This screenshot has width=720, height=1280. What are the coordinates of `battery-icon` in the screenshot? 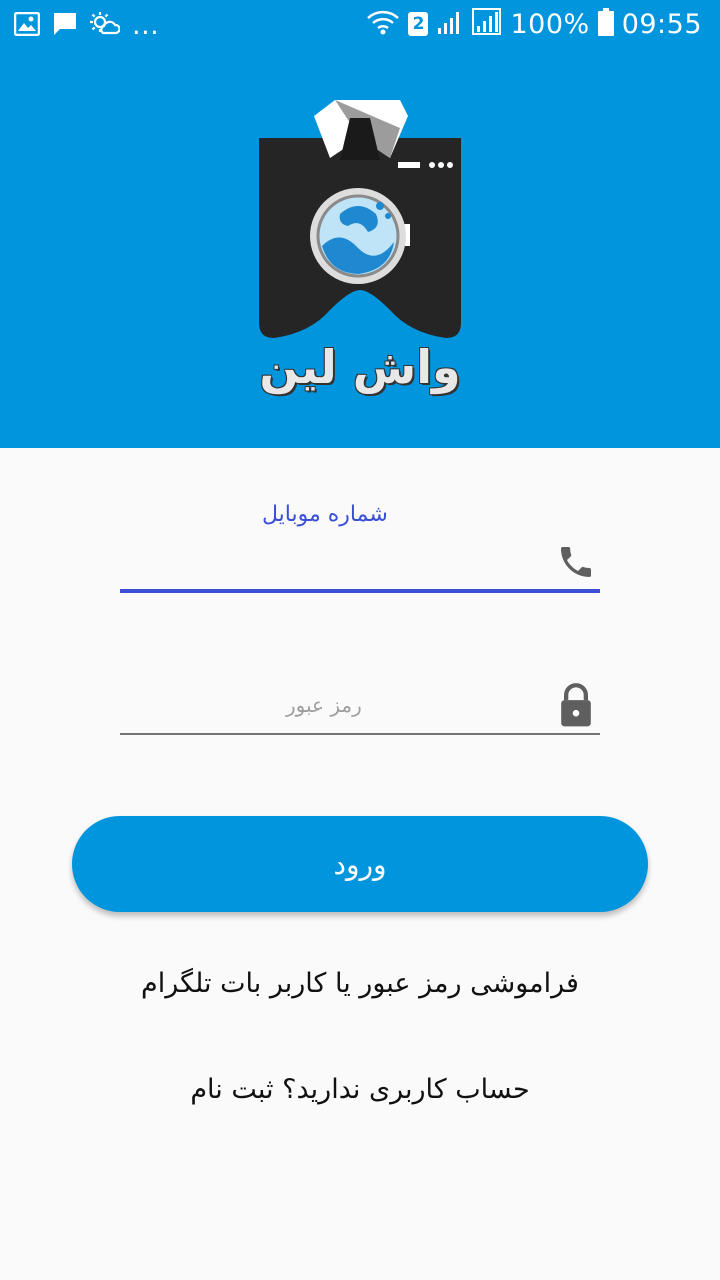 It's located at (605, 24).